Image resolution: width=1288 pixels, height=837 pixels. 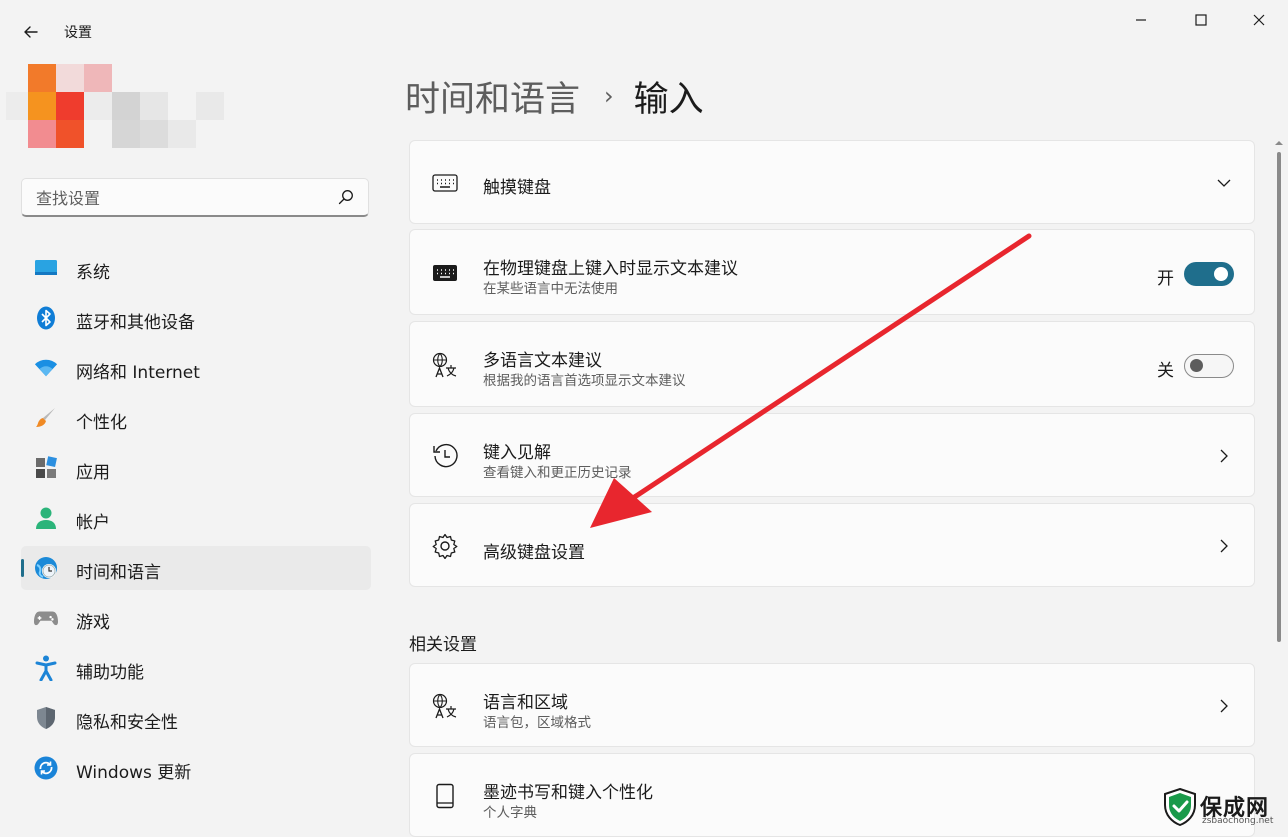 What do you see at coordinates (1222, 808) in the screenshot?
I see `watermark: 保成网 zsbaochong.net` at bounding box center [1222, 808].